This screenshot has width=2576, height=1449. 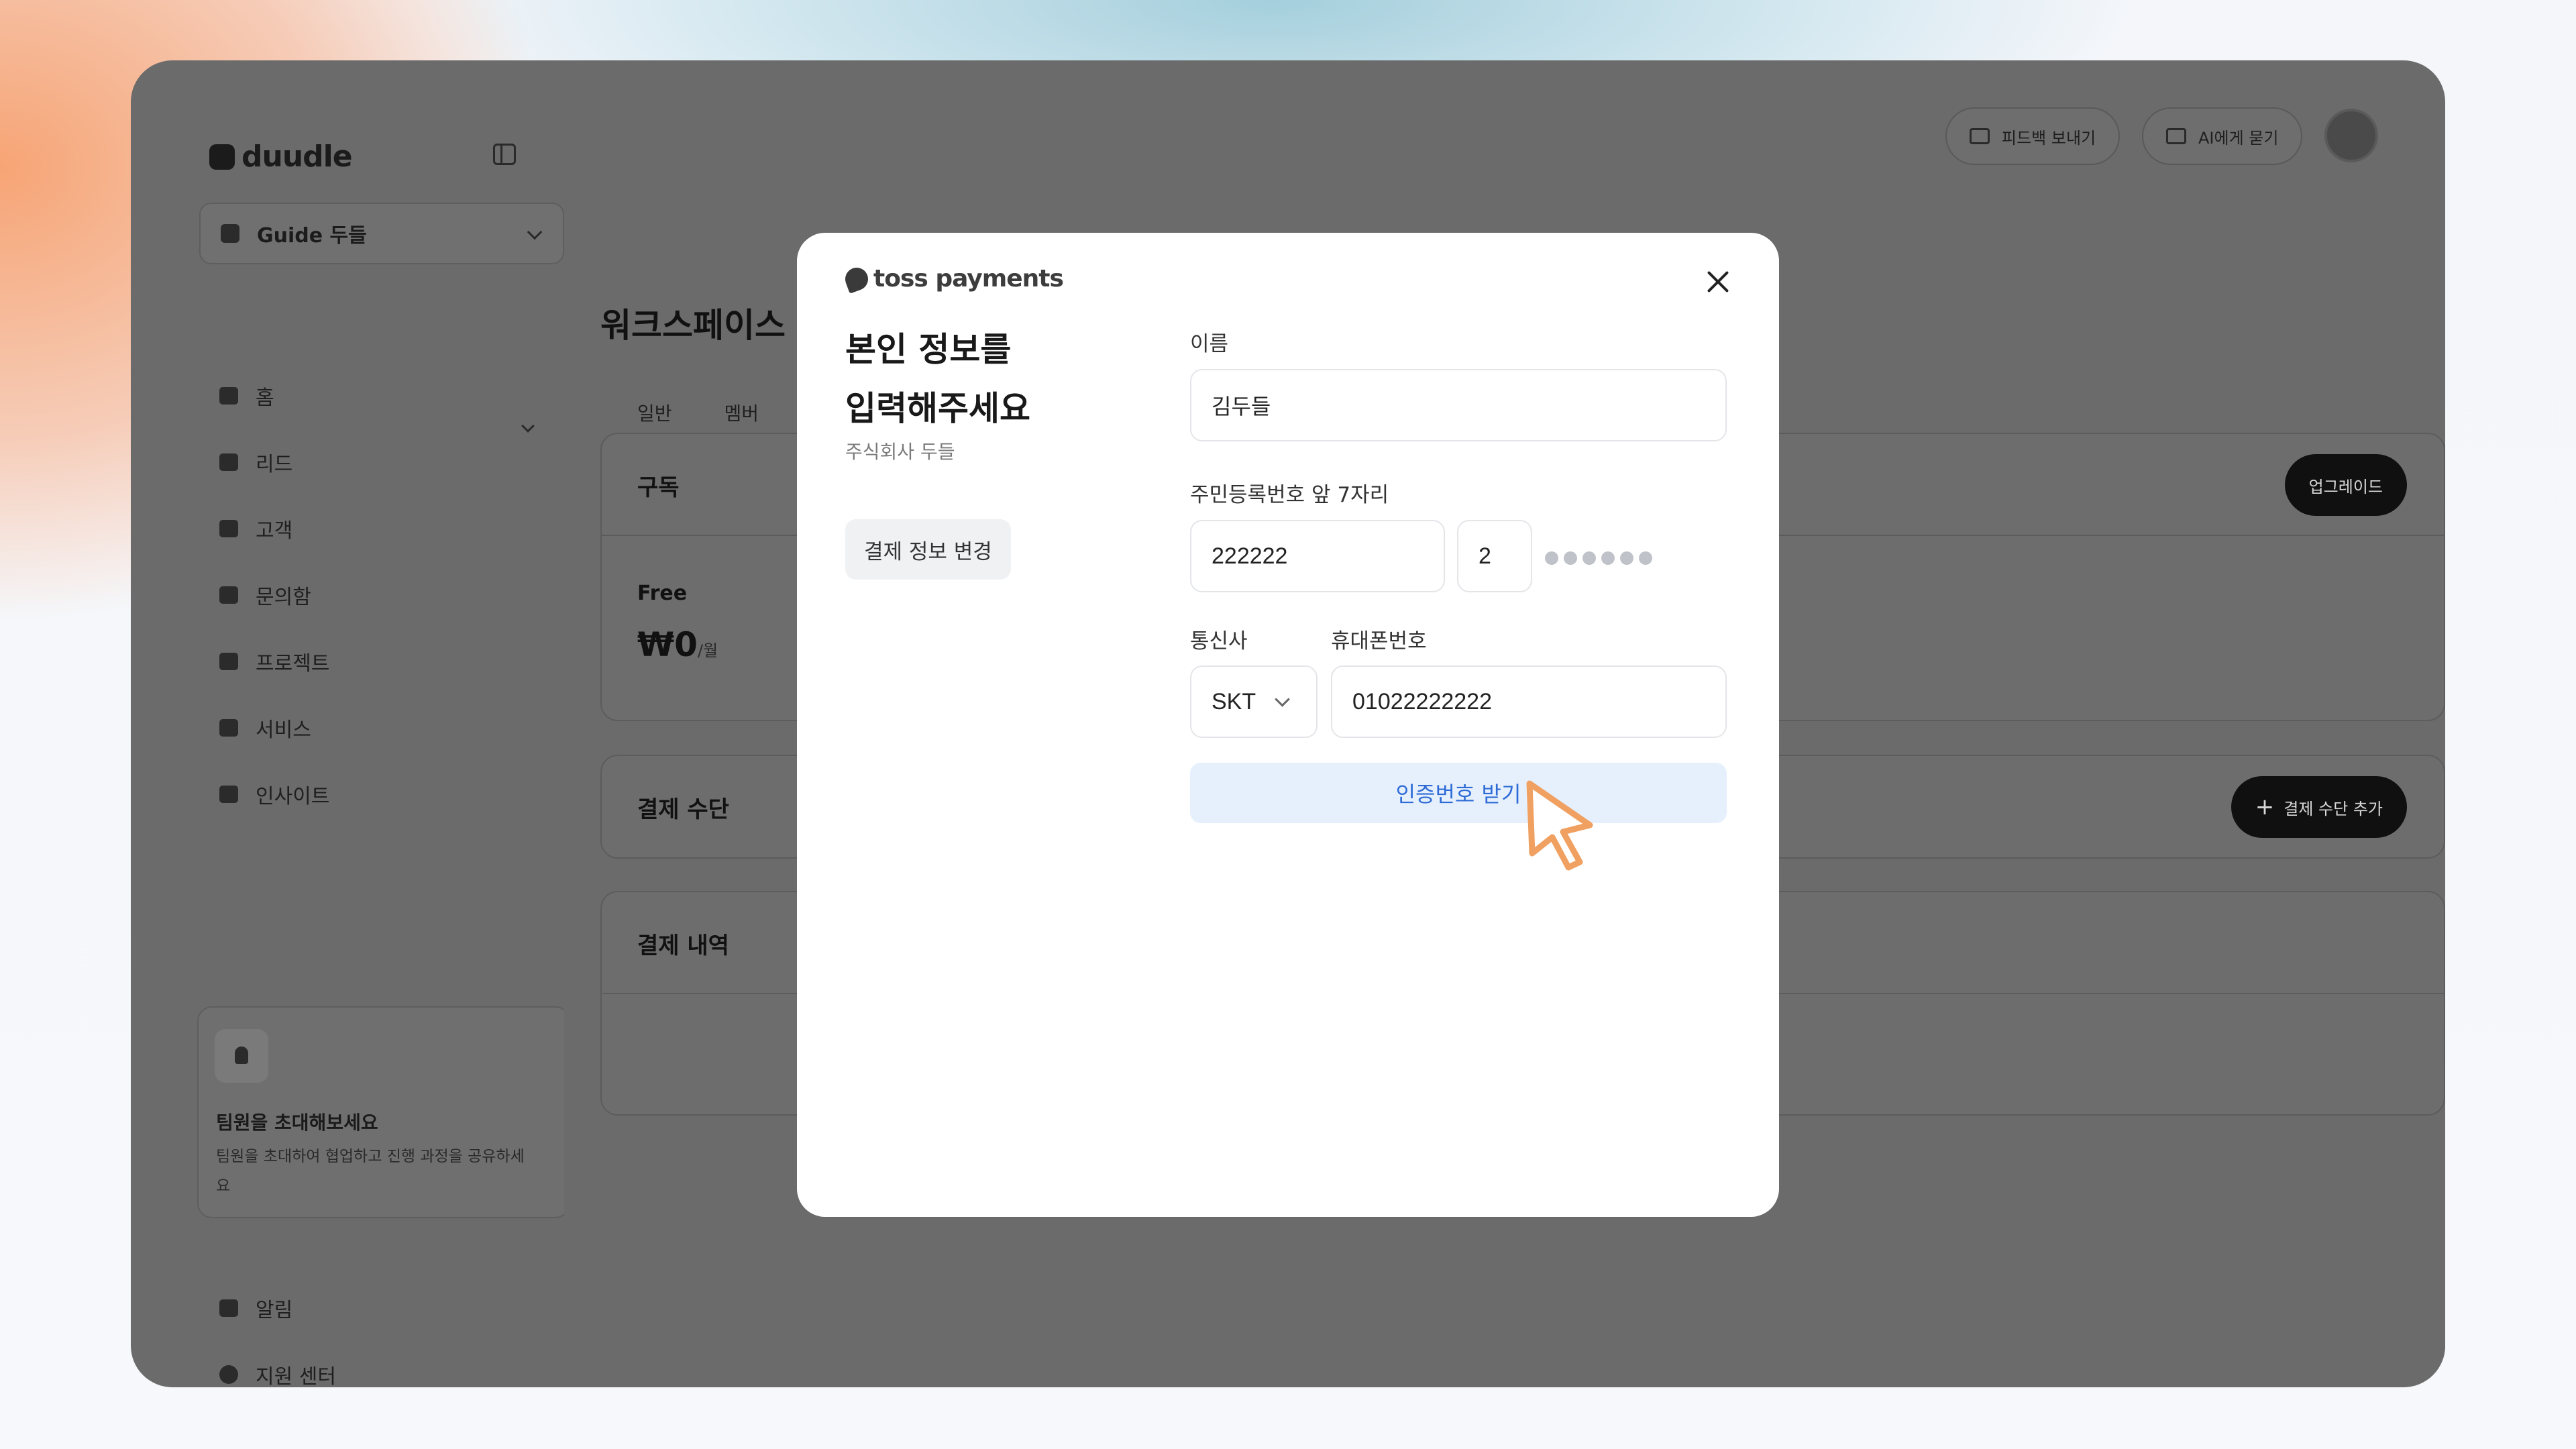 I want to click on name-field: 김두들, so click(x=1458, y=405).